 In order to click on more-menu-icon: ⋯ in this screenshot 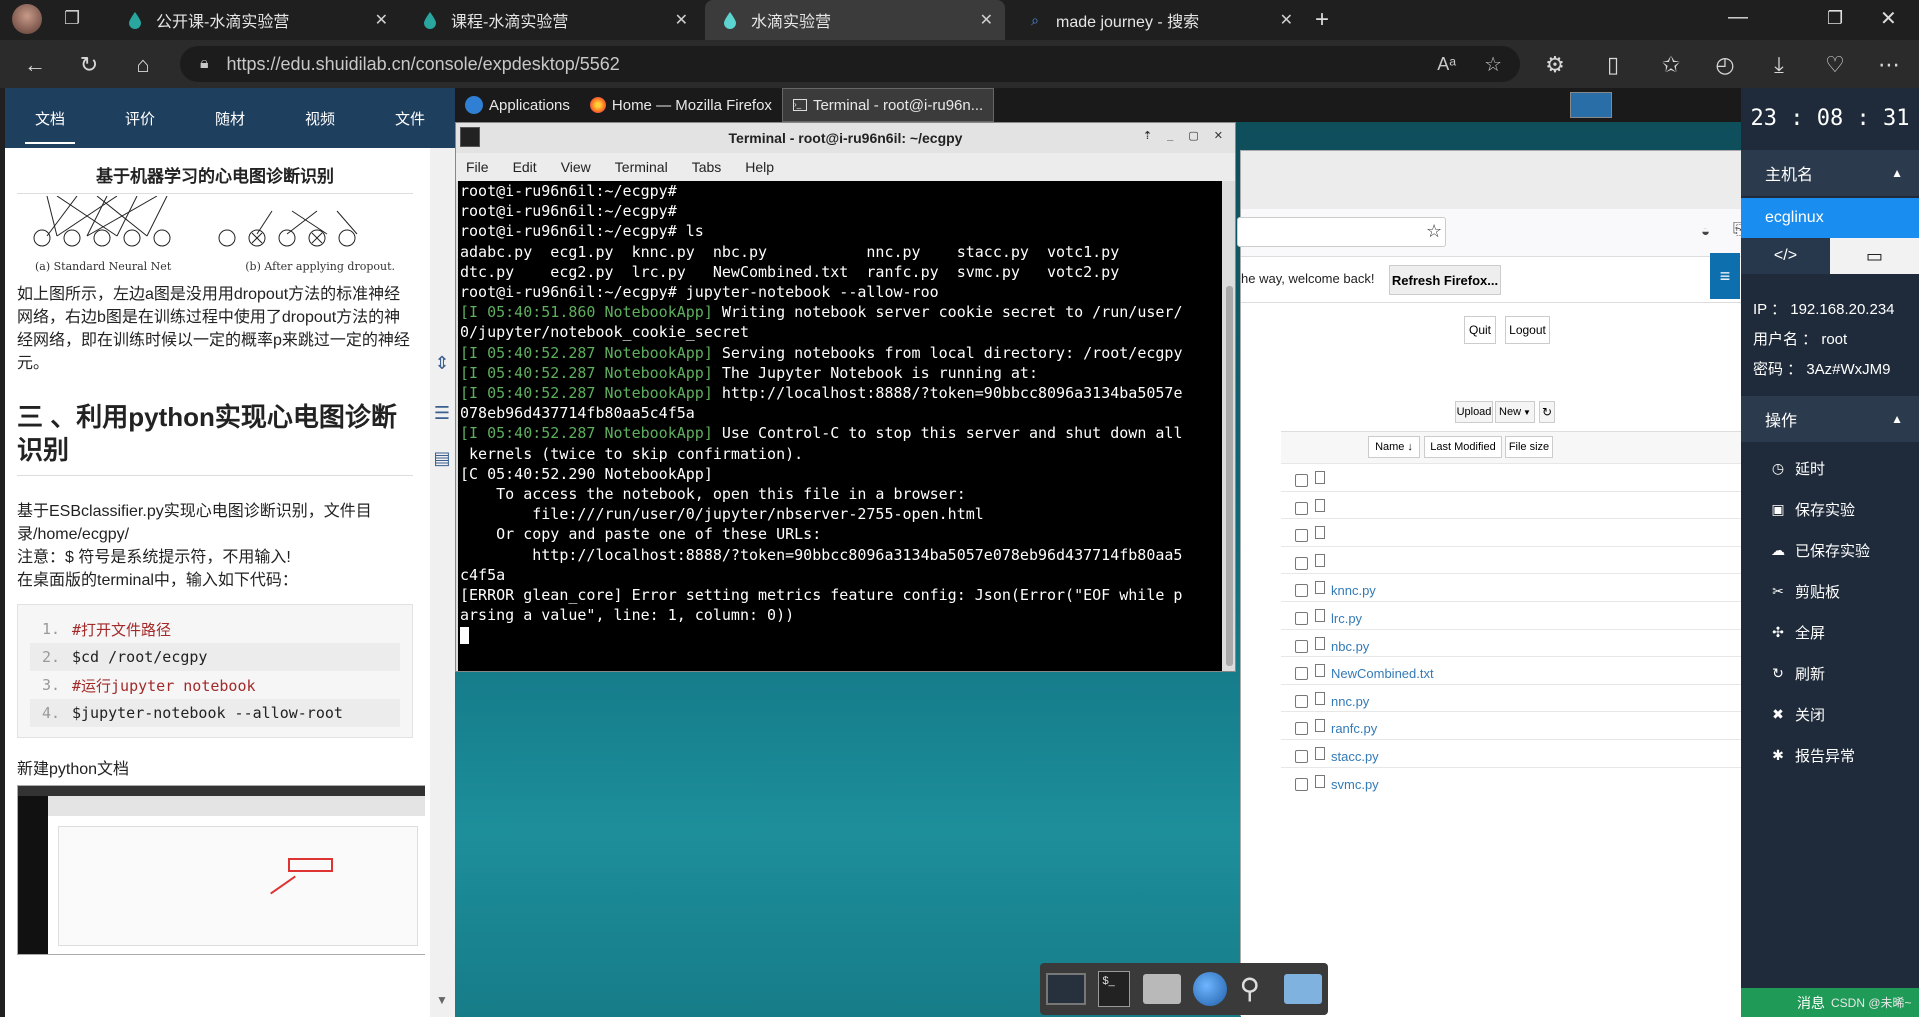, I will do `click(1889, 65)`.